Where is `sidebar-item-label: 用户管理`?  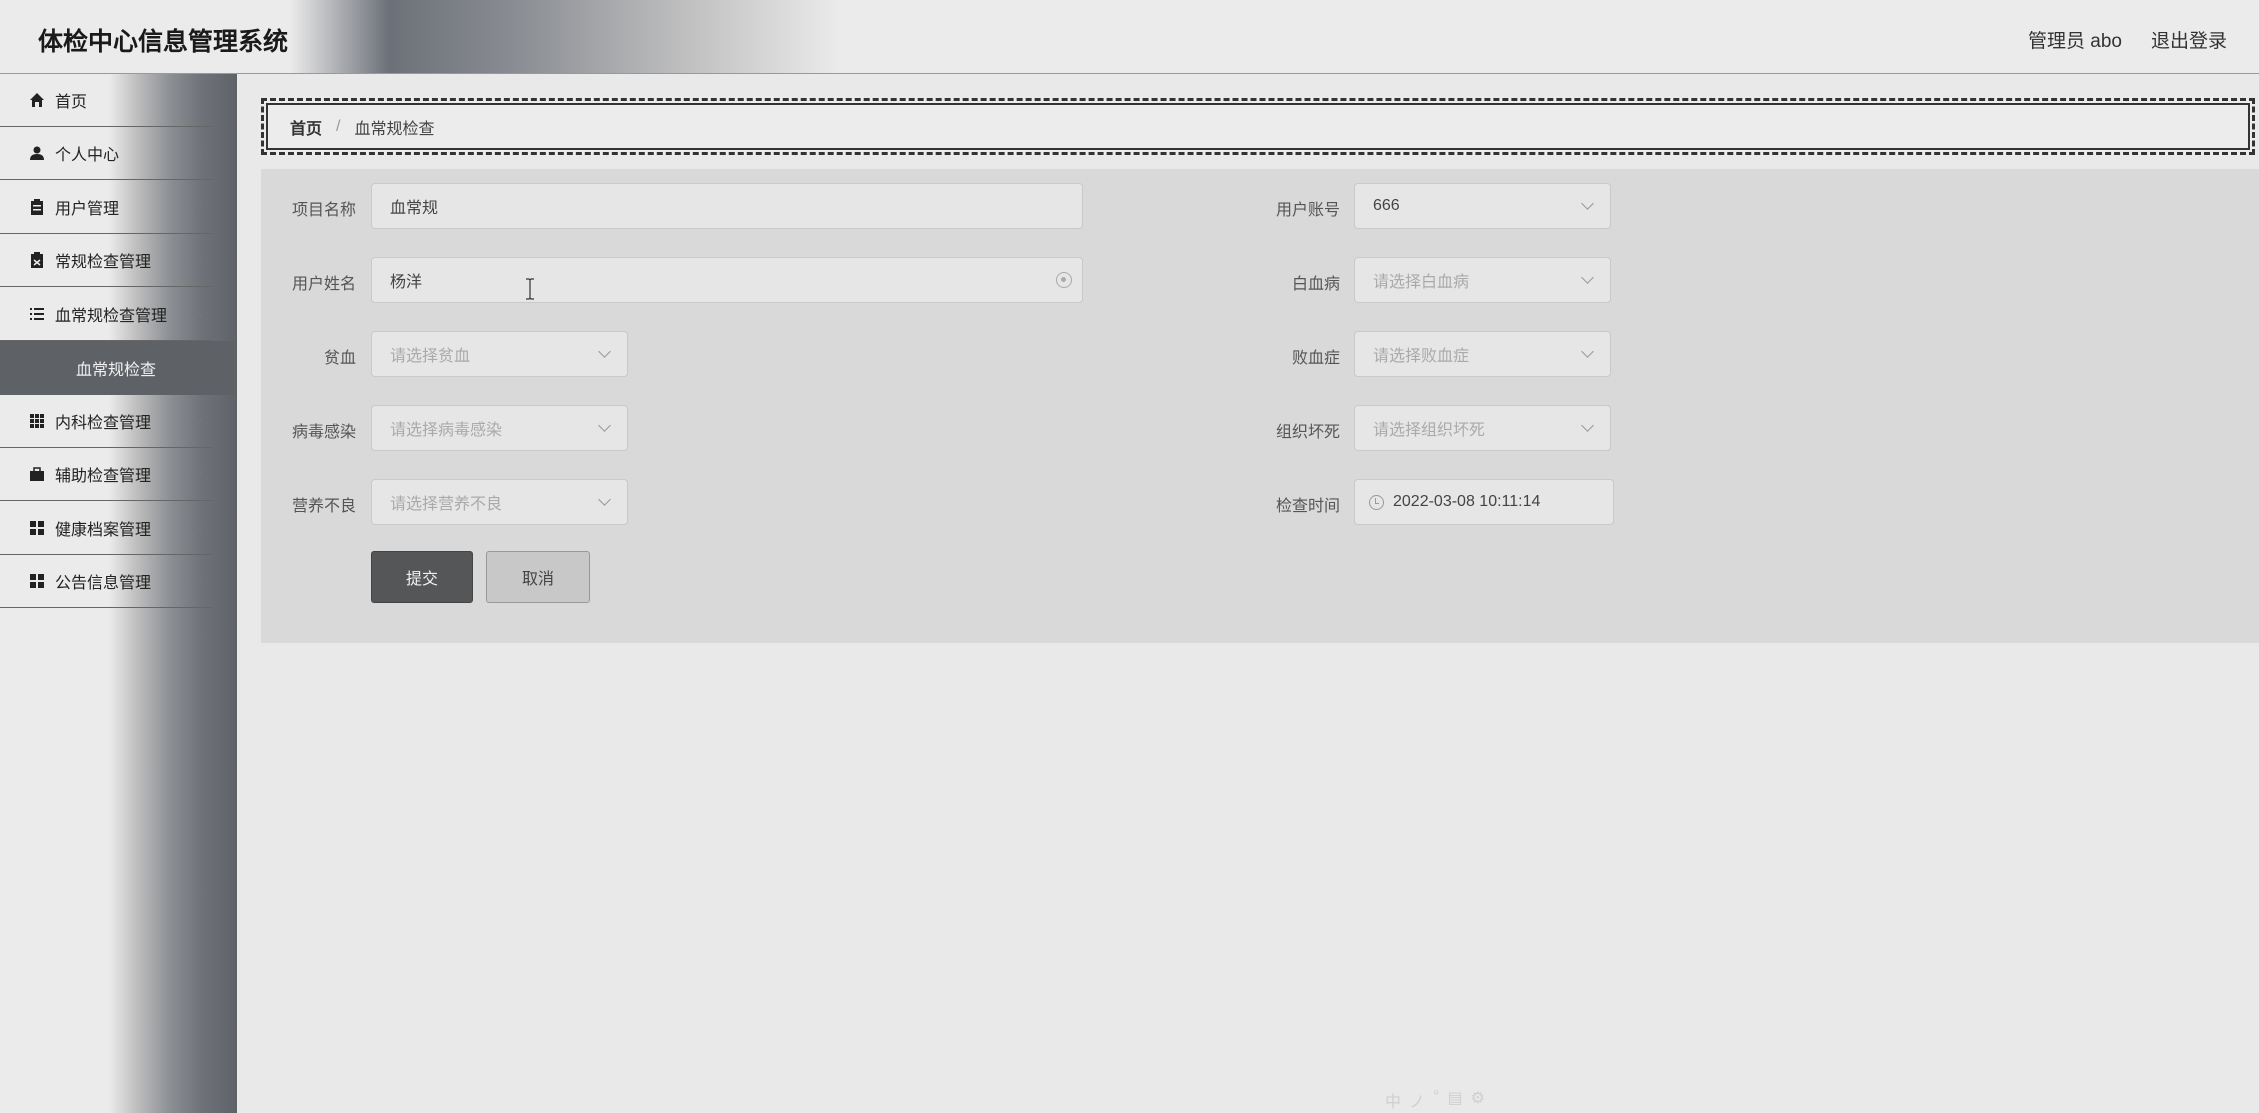 sidebar-item-label: 用户管理 is located at coordinates (87, 209).